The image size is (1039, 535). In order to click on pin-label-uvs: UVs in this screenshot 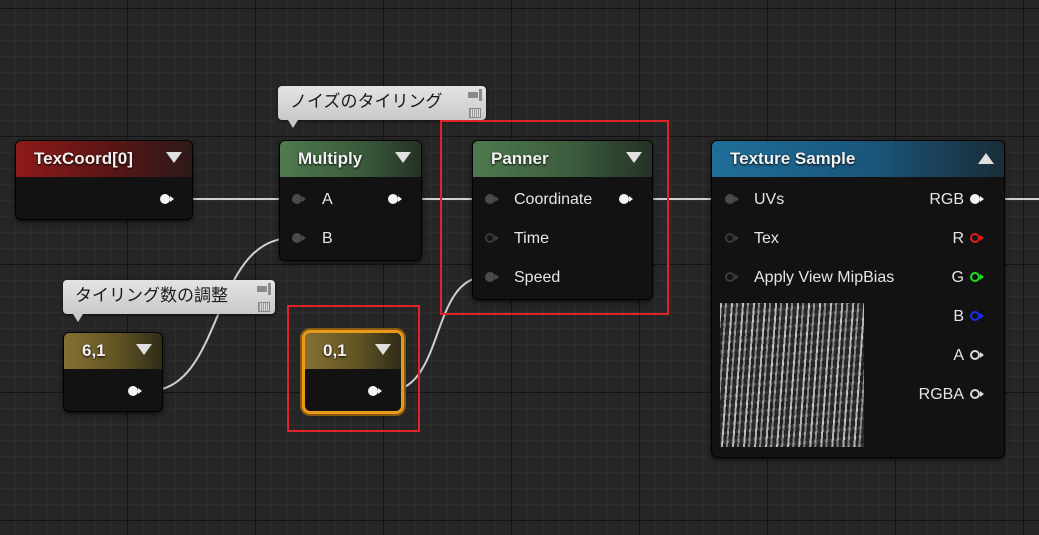, I will do `click(769, 199)`.